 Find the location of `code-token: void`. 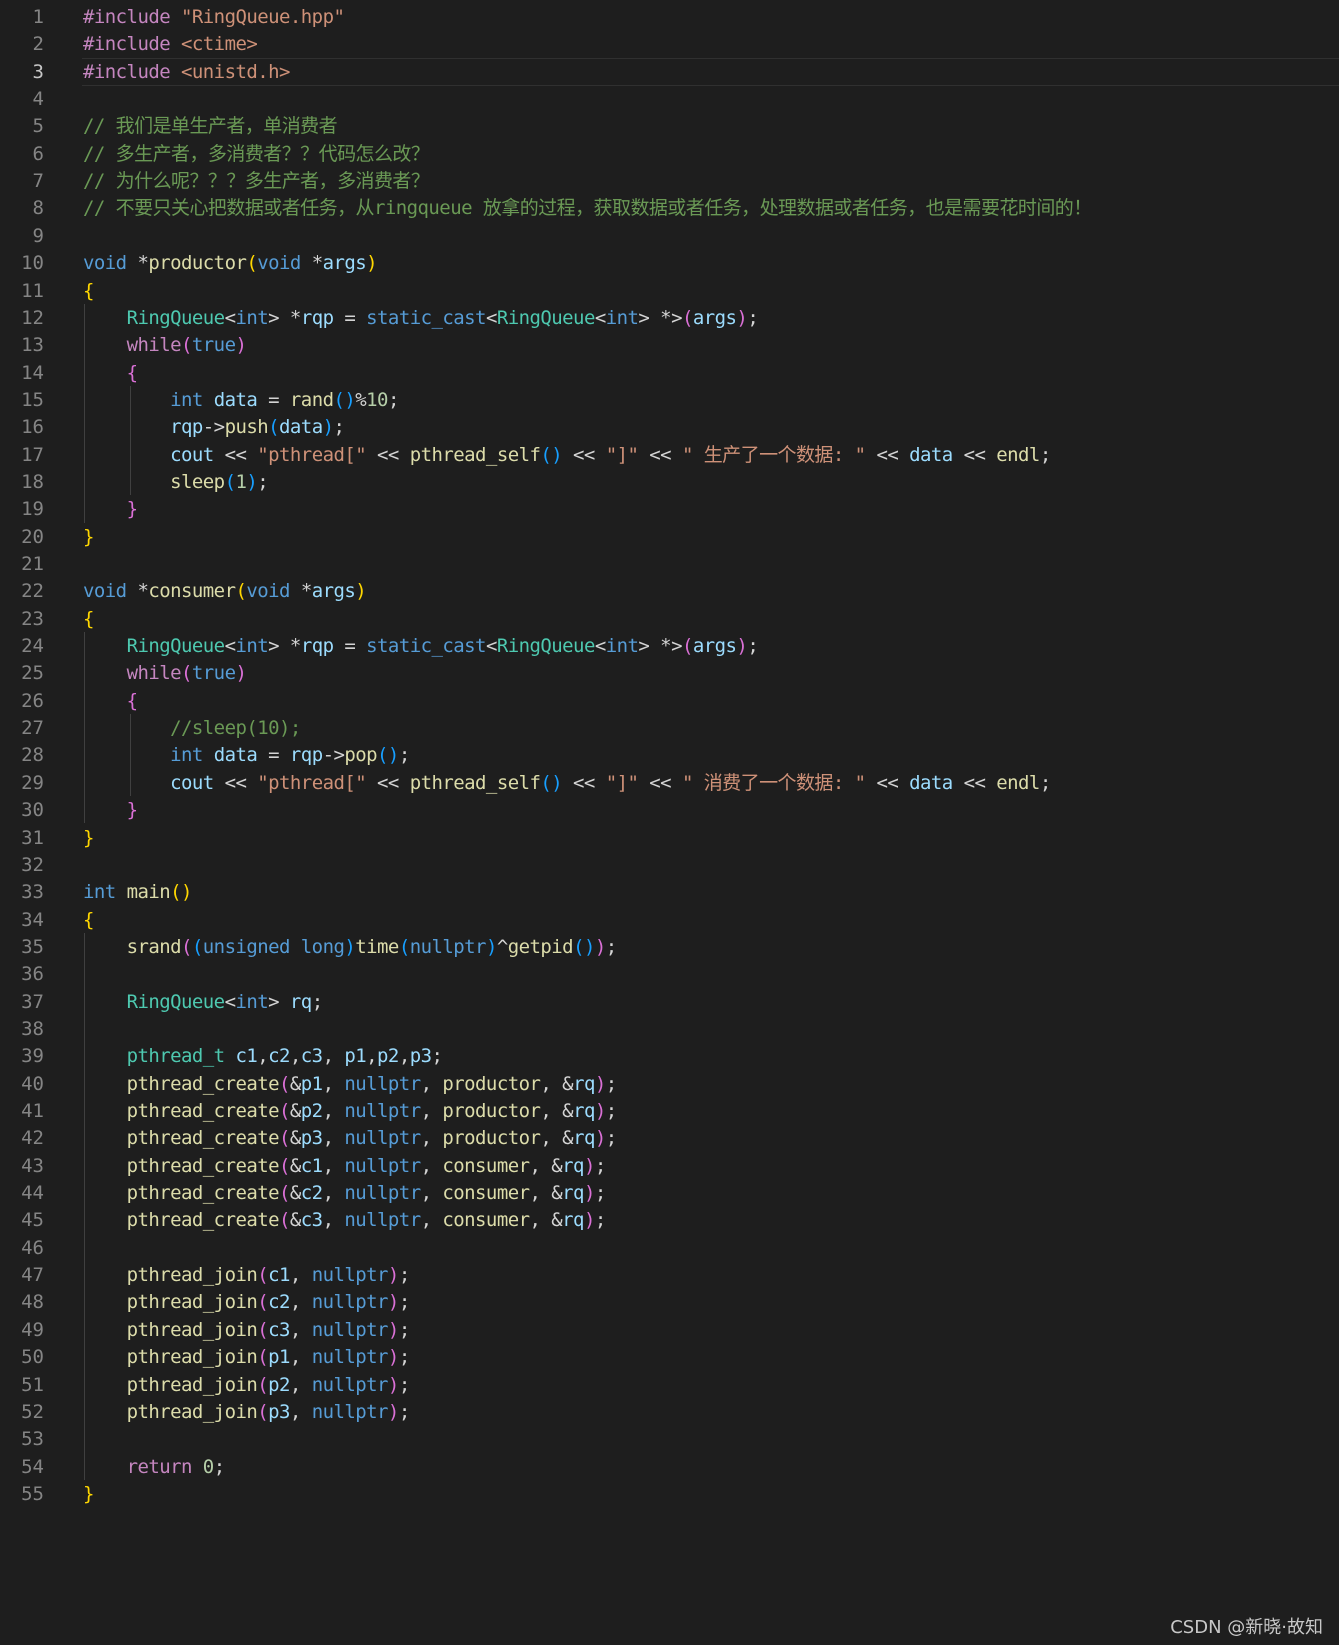

code-token: void is located at coordinates (273, 591).